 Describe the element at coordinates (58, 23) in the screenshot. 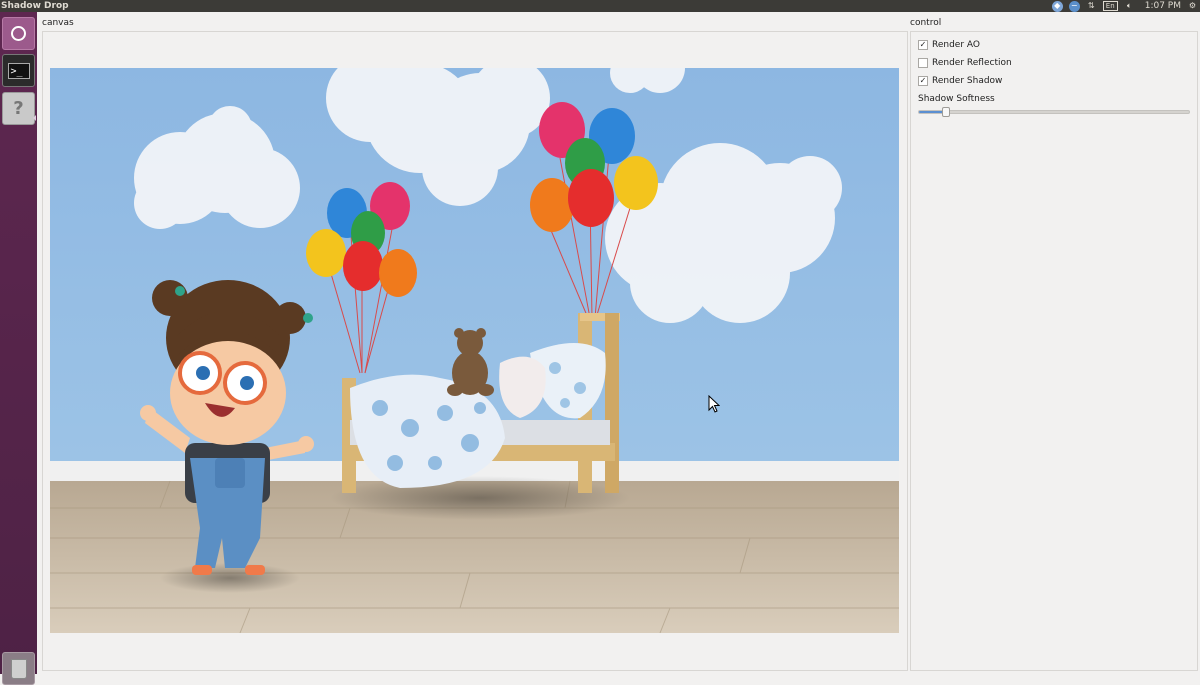

I see `canvas-group-label: canvas` at that location.